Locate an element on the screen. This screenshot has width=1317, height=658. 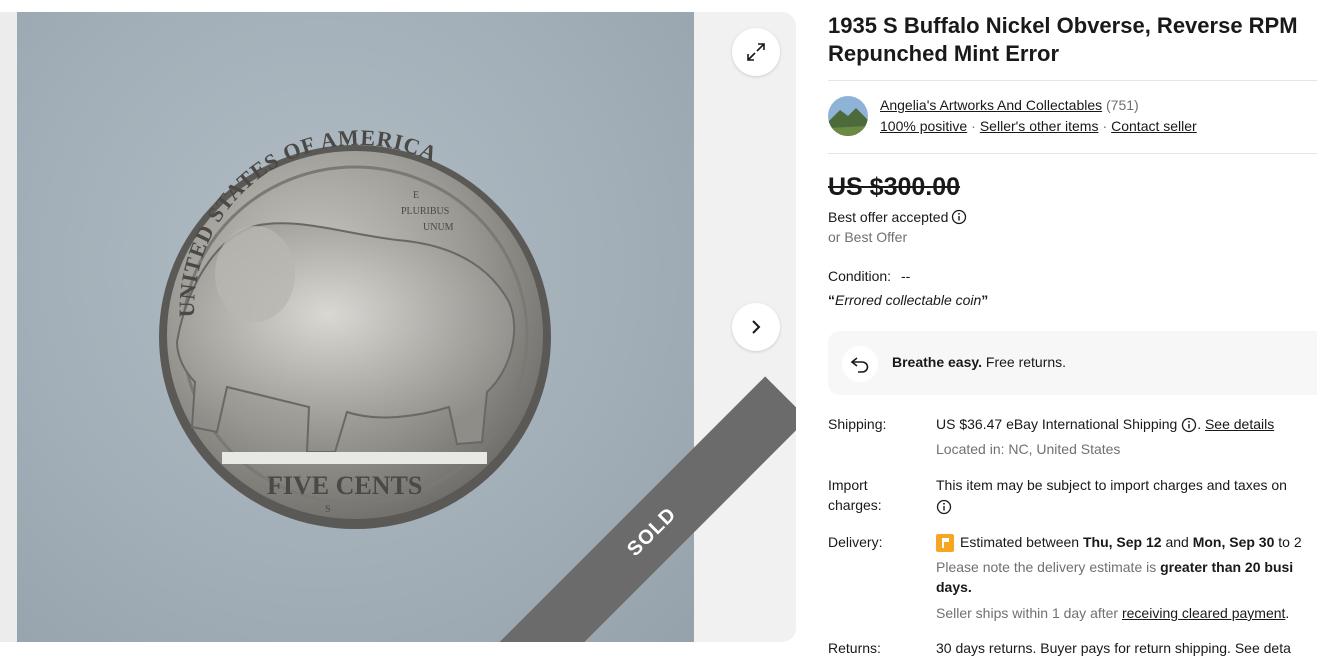
contact-seller-link: Contact seller is located at coordinates (1154, 126).